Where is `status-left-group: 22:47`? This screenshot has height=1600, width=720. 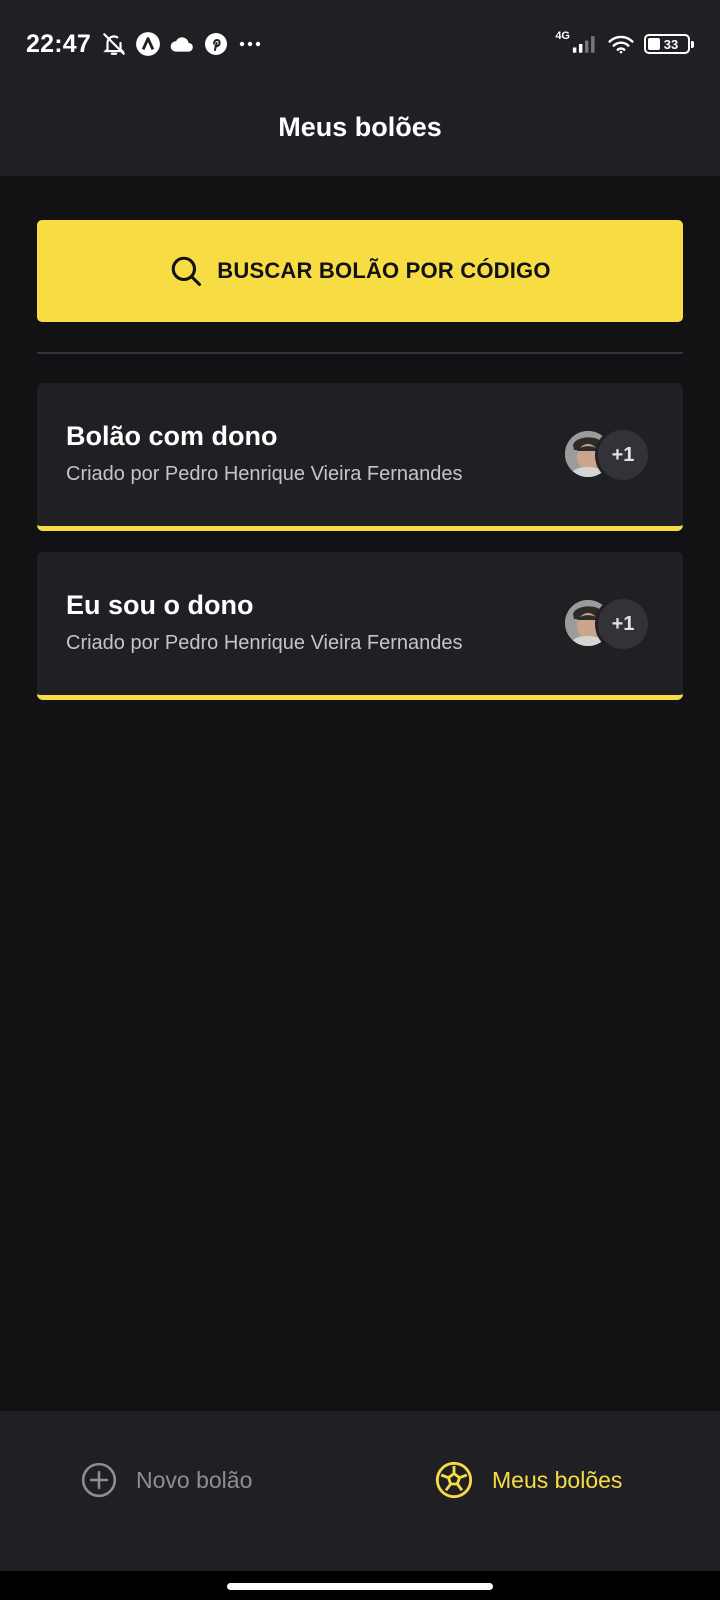 status-left-group: 22:47 is located at coordinates (144, 44).